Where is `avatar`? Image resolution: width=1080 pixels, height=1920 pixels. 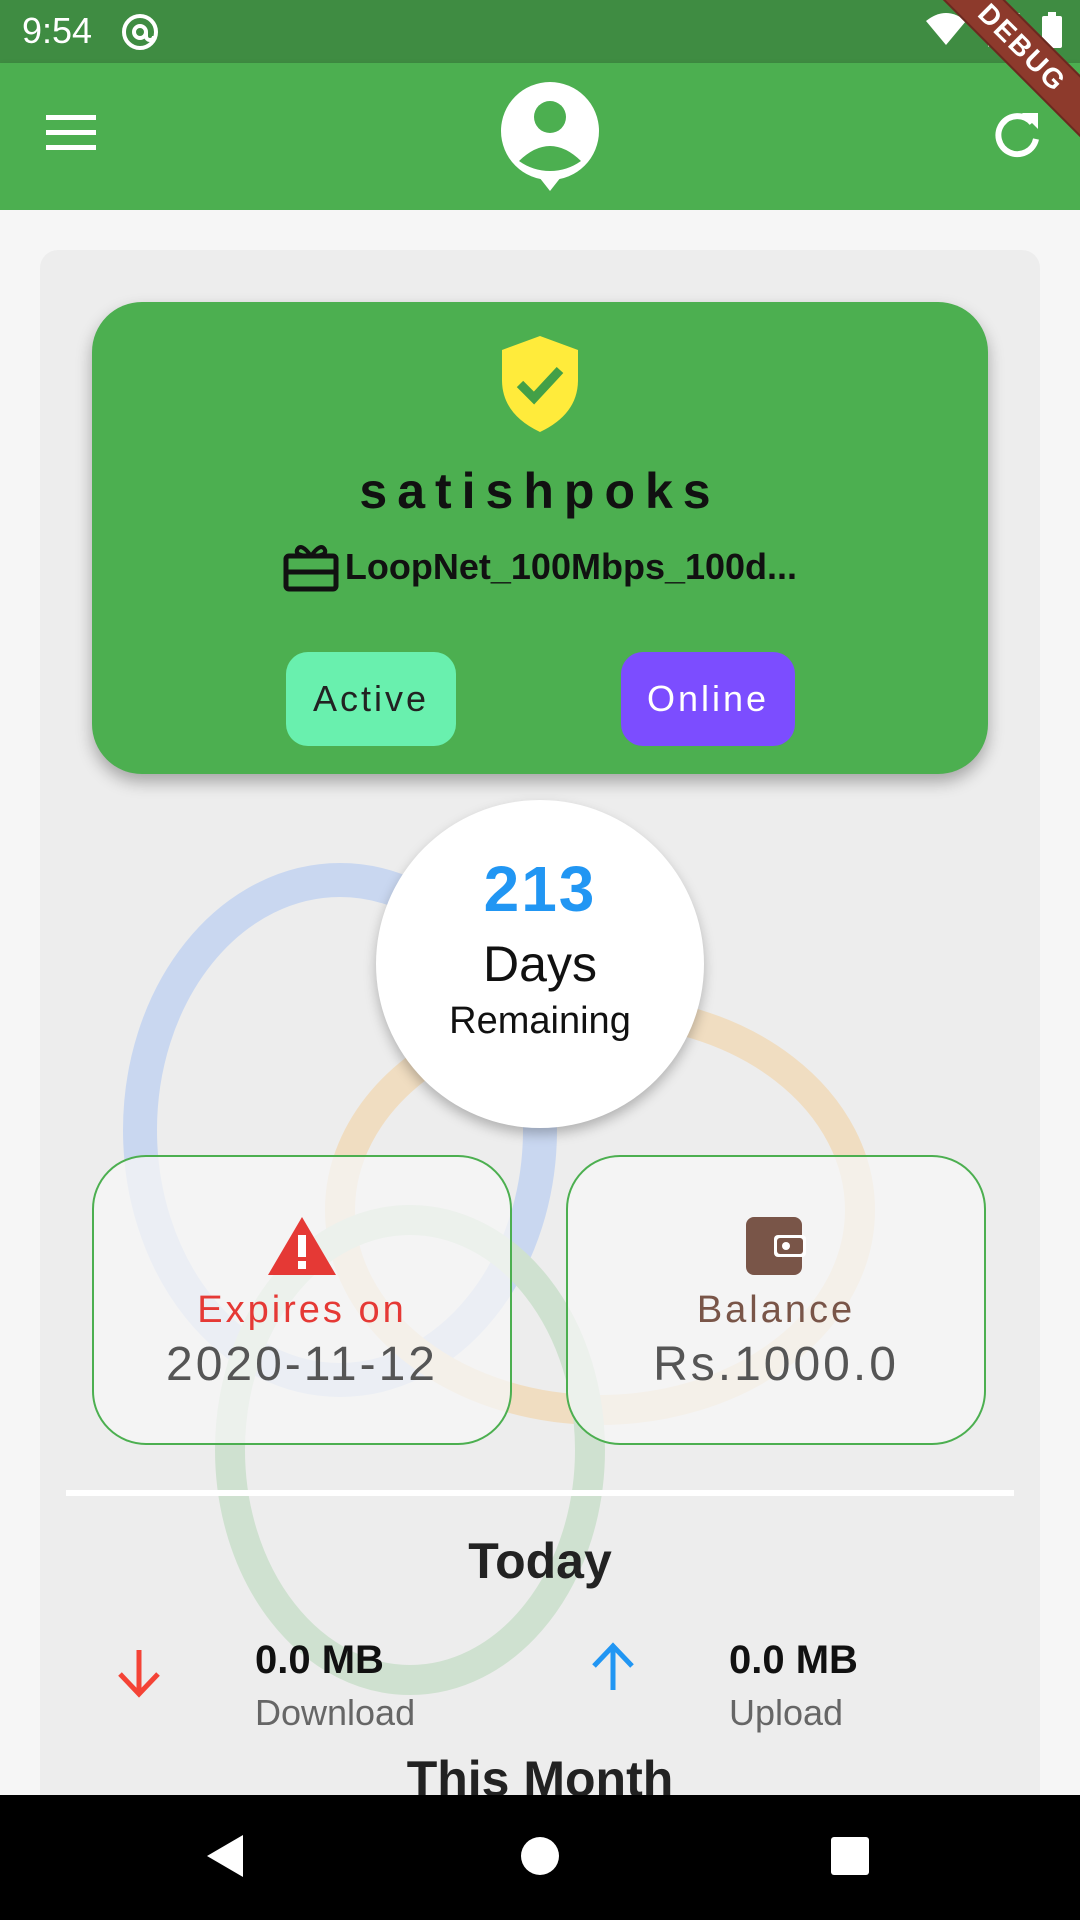
avatar is located at coordinates (550, 139).